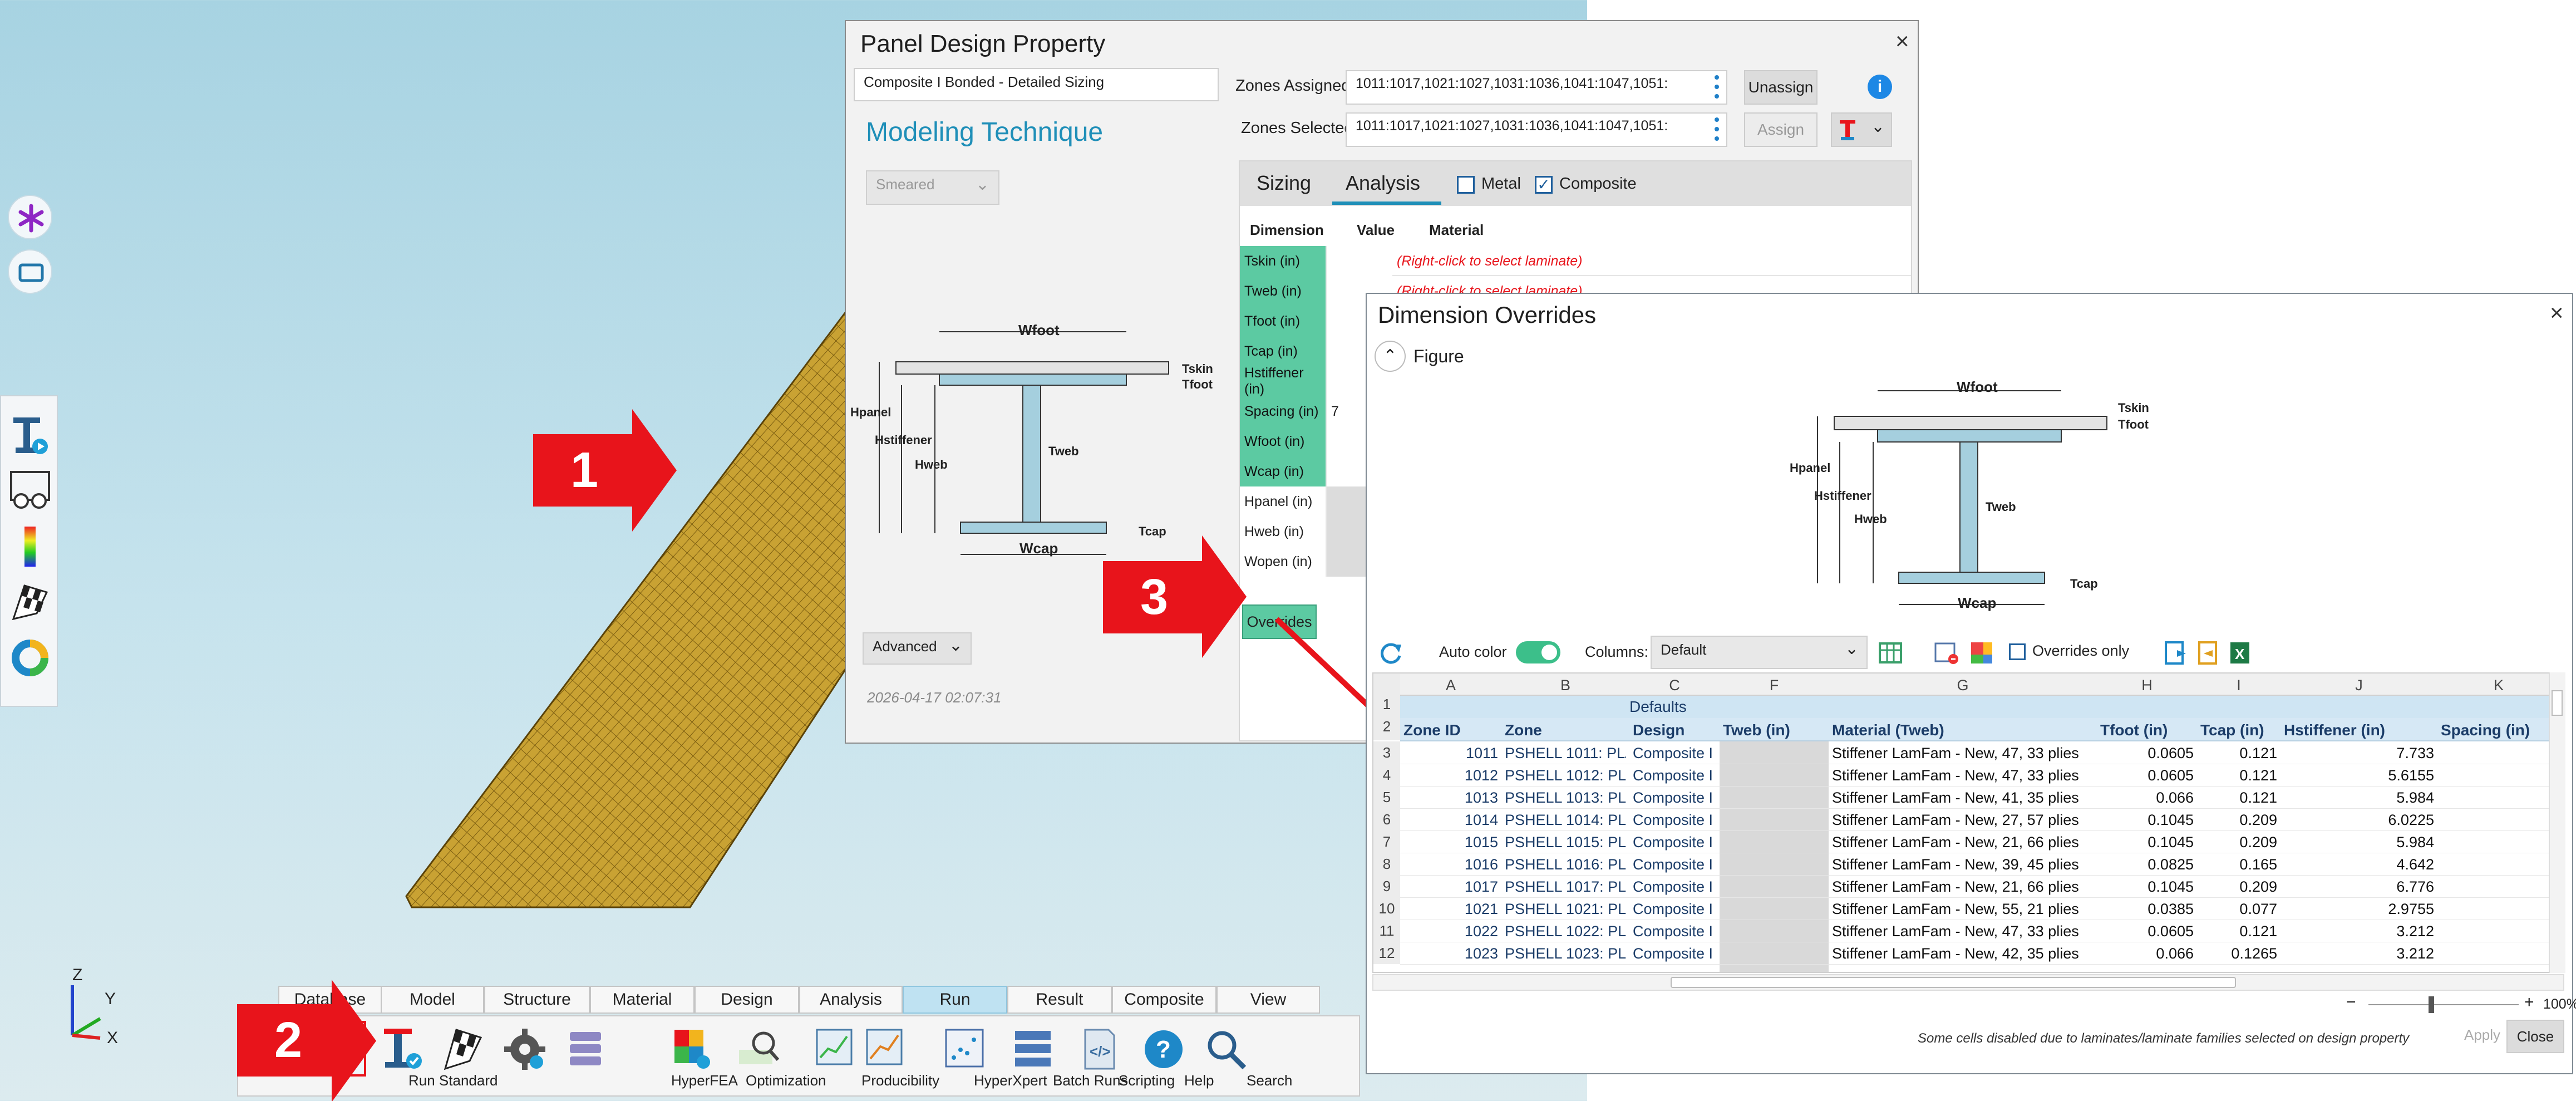 This screenshot has height=1101, width=2576. What do you see at coordinates (1861, 129) in the screenshot?
I see `assign-mode-dropdown: ⌄` at bounding box center [1861, 129].